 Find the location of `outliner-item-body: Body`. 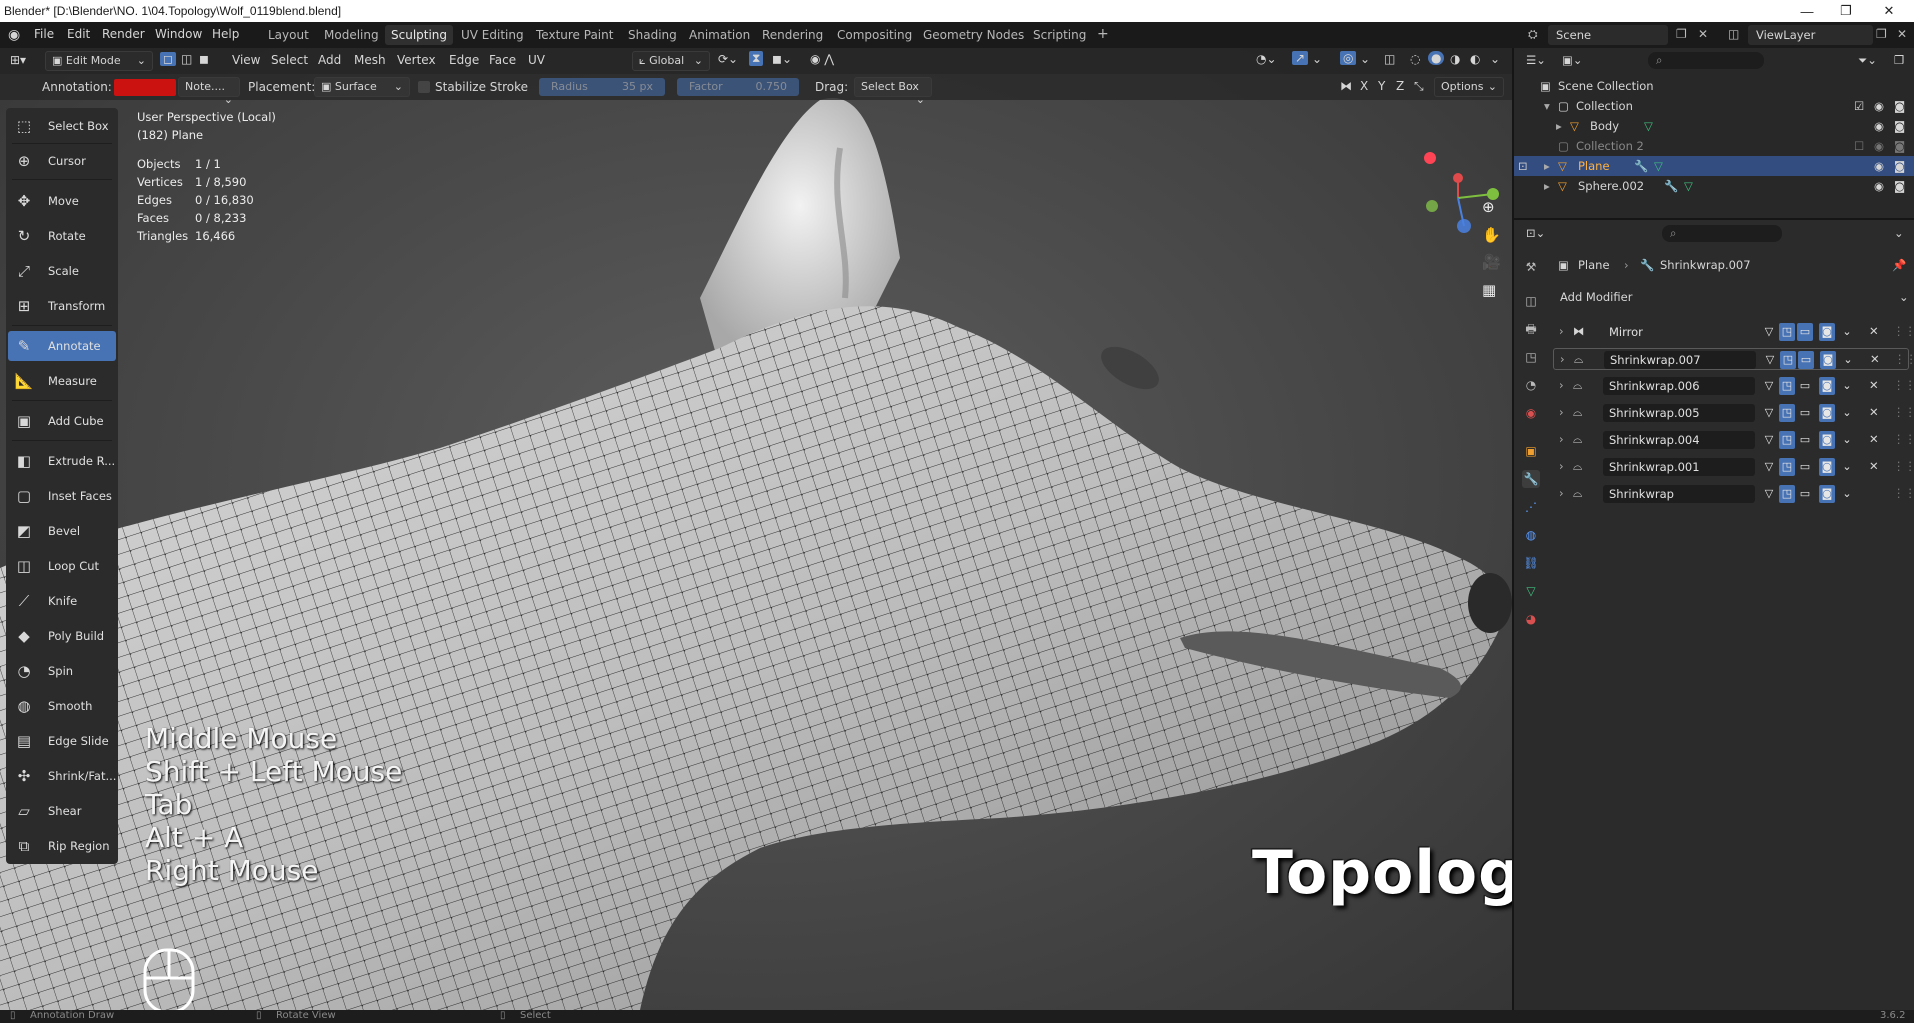

outliner-item-body: Body is located at coordinates (1604, 126).